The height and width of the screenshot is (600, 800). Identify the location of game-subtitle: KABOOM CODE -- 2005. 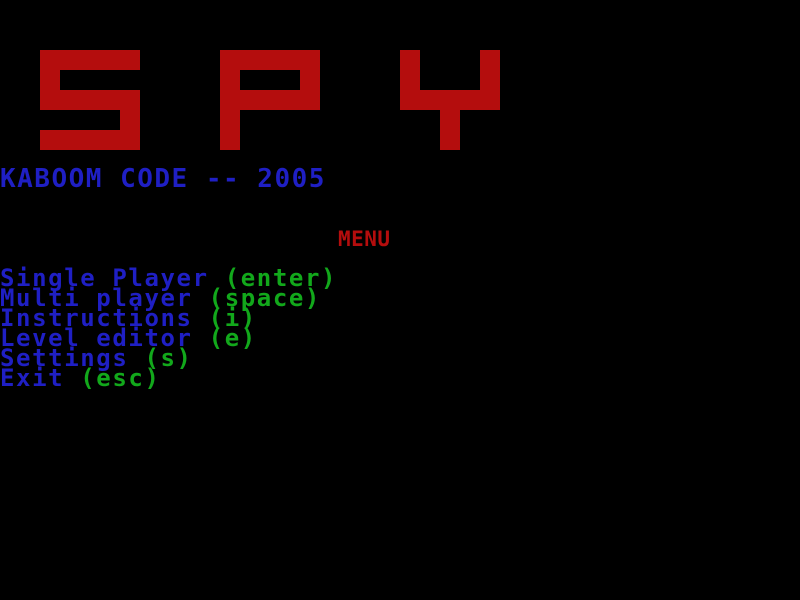
(163, 179).